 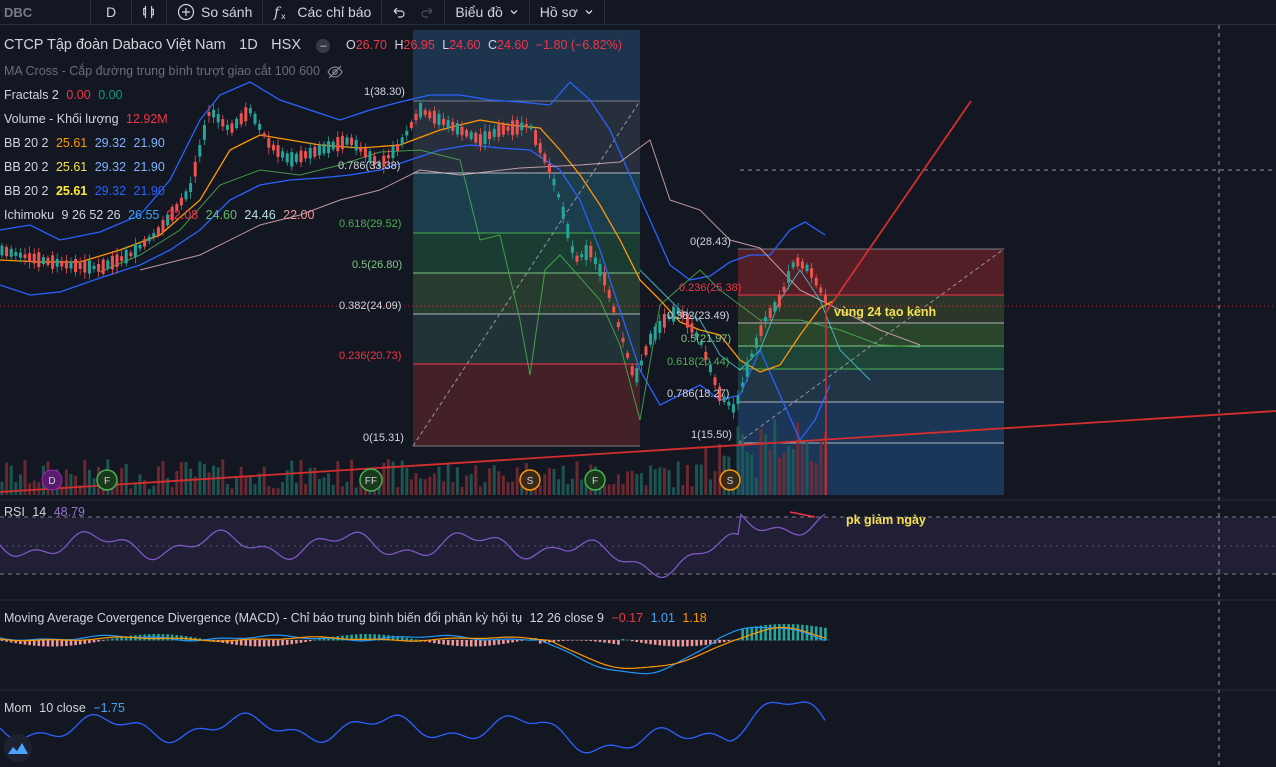 What do you see at coordinates (335, 72) in the screenshot?
I see `eye-off-icon` at bounding box center [335, 72].